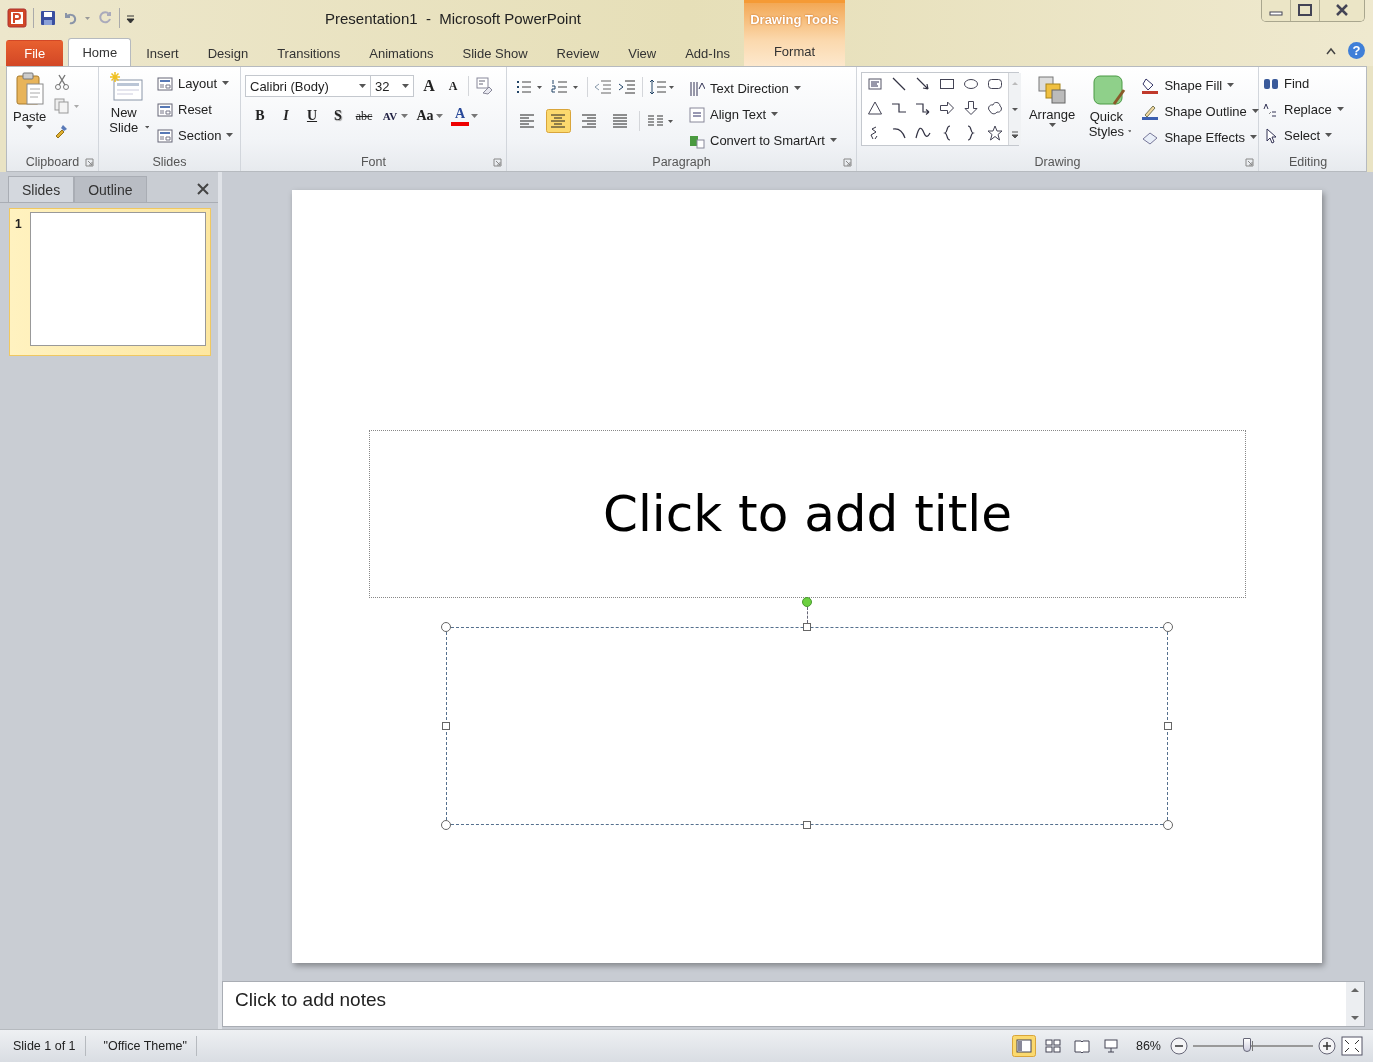 The image size is (1373, 1062). I want to click on strikethrough-button: abc, so click(364, 116).